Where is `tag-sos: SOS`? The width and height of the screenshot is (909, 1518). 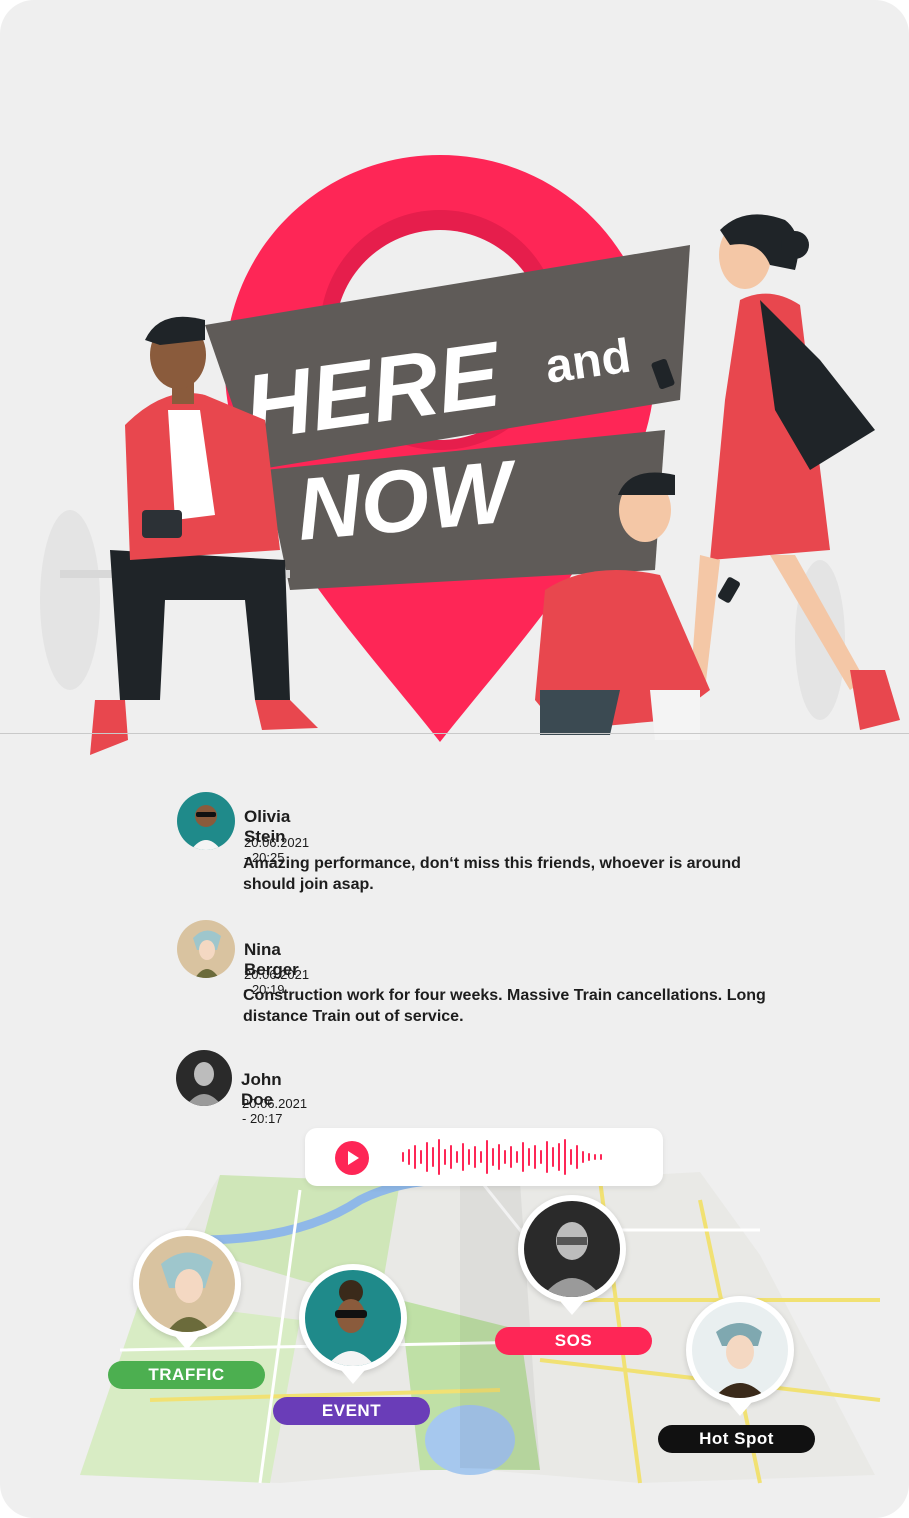 tag-sos: SOS is located at coordinates (573, 1341).